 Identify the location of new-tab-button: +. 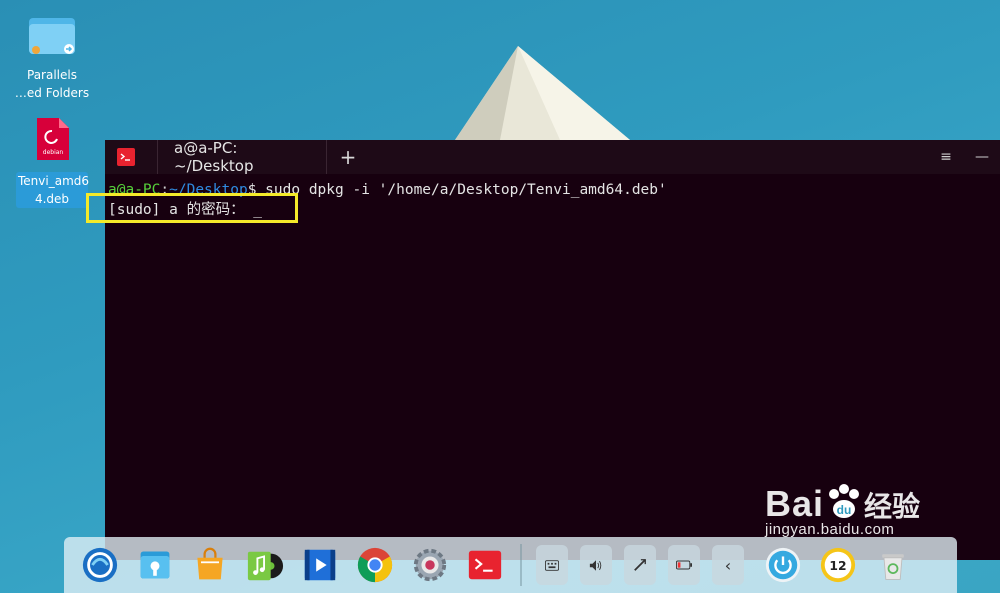
(348, 157).